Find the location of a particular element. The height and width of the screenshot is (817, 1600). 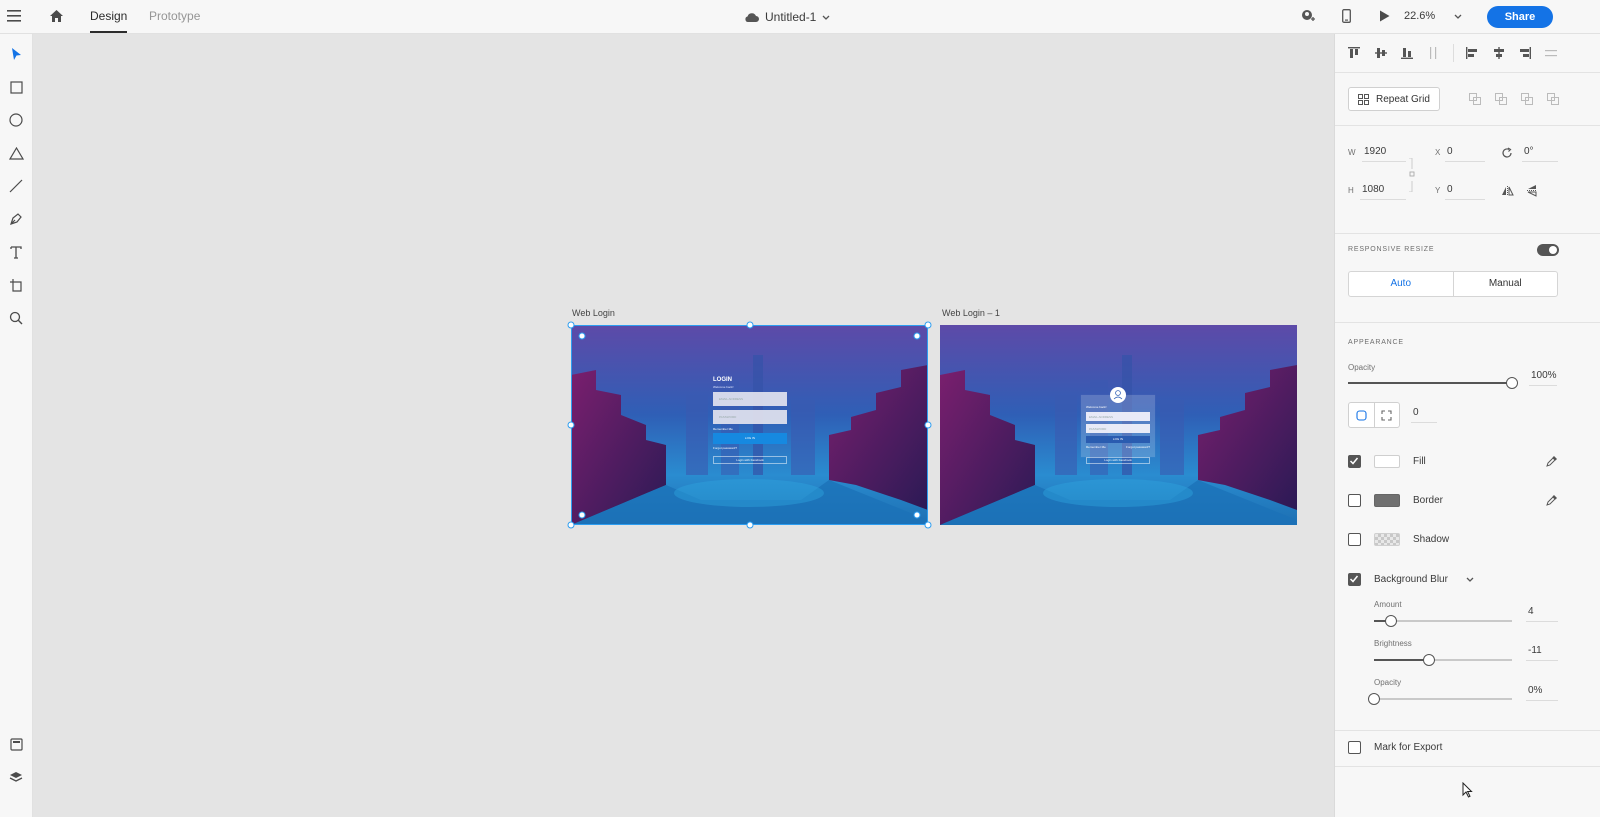

boolean-intersect-icon is located at coordinates (1526, 98).